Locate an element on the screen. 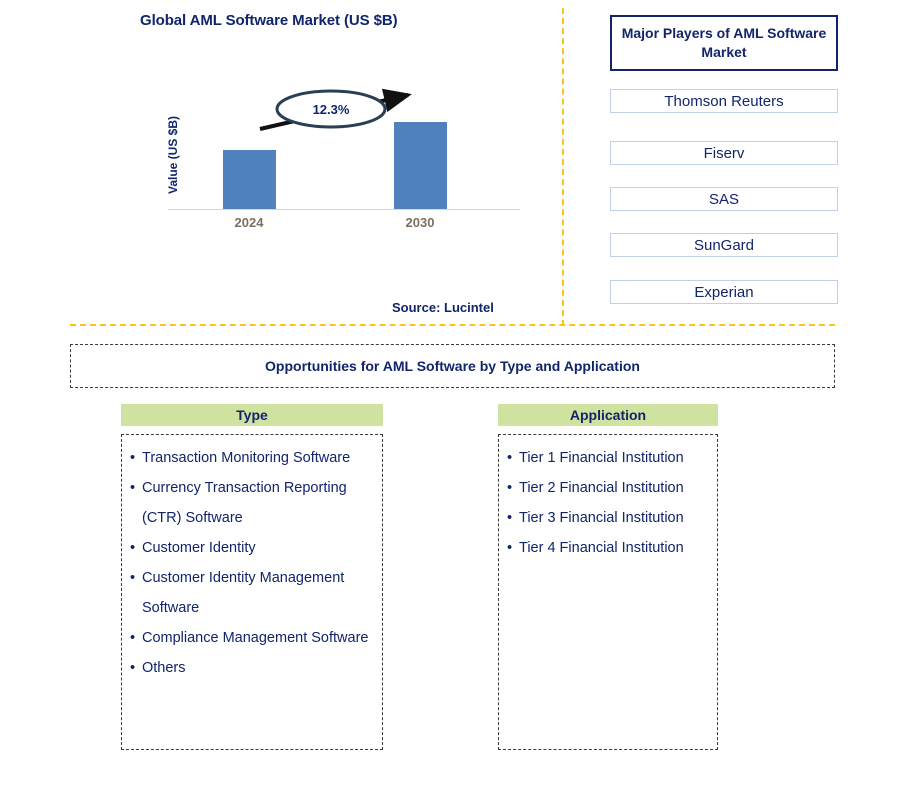 Image resolution: width=905 pixels, height=787 pixels. list-item: Customer Identity Management Software is located at coordinates (253, 593).